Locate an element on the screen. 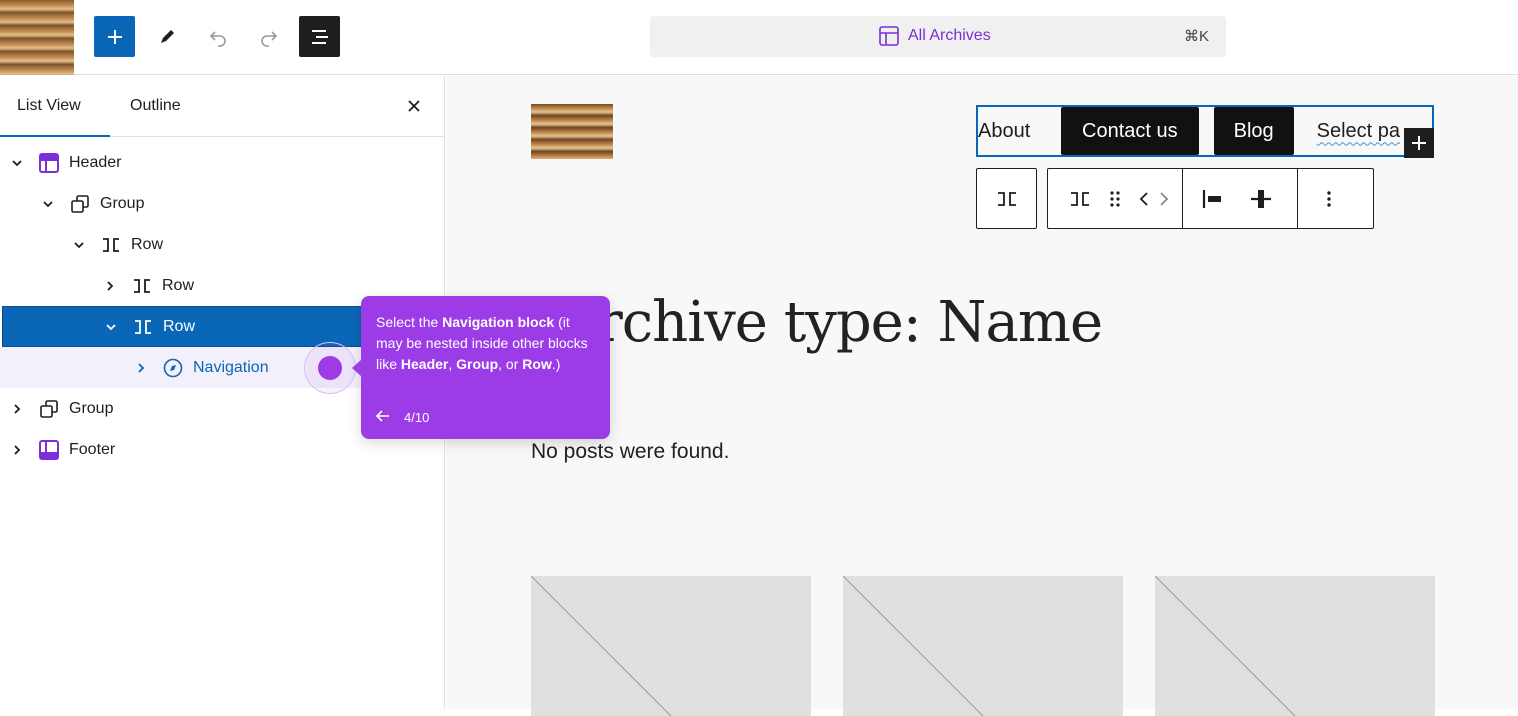 Image resolution: width=1518 pixels, height=716 pixels. nav-link-about: About is located at coordinates (1019, 131).